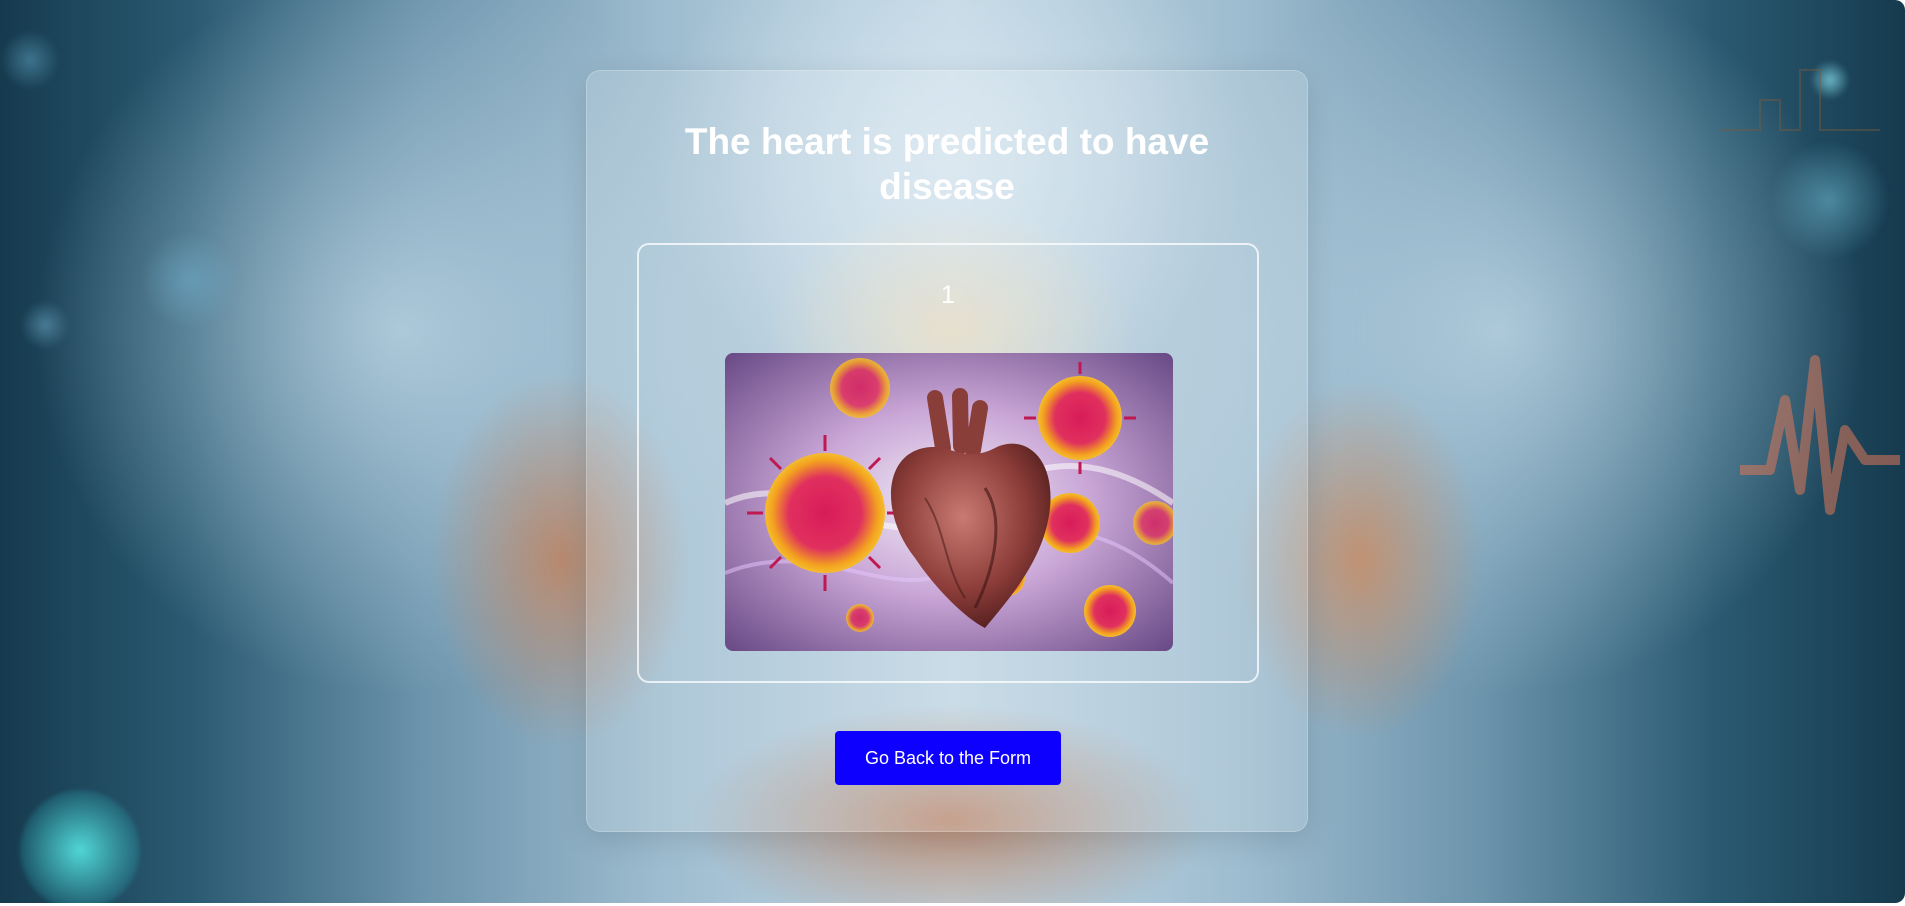  What do you see at coordinates (948, 295) in the screenshot?
I see `prediction-value: 1` at bounding box center [948, 295].